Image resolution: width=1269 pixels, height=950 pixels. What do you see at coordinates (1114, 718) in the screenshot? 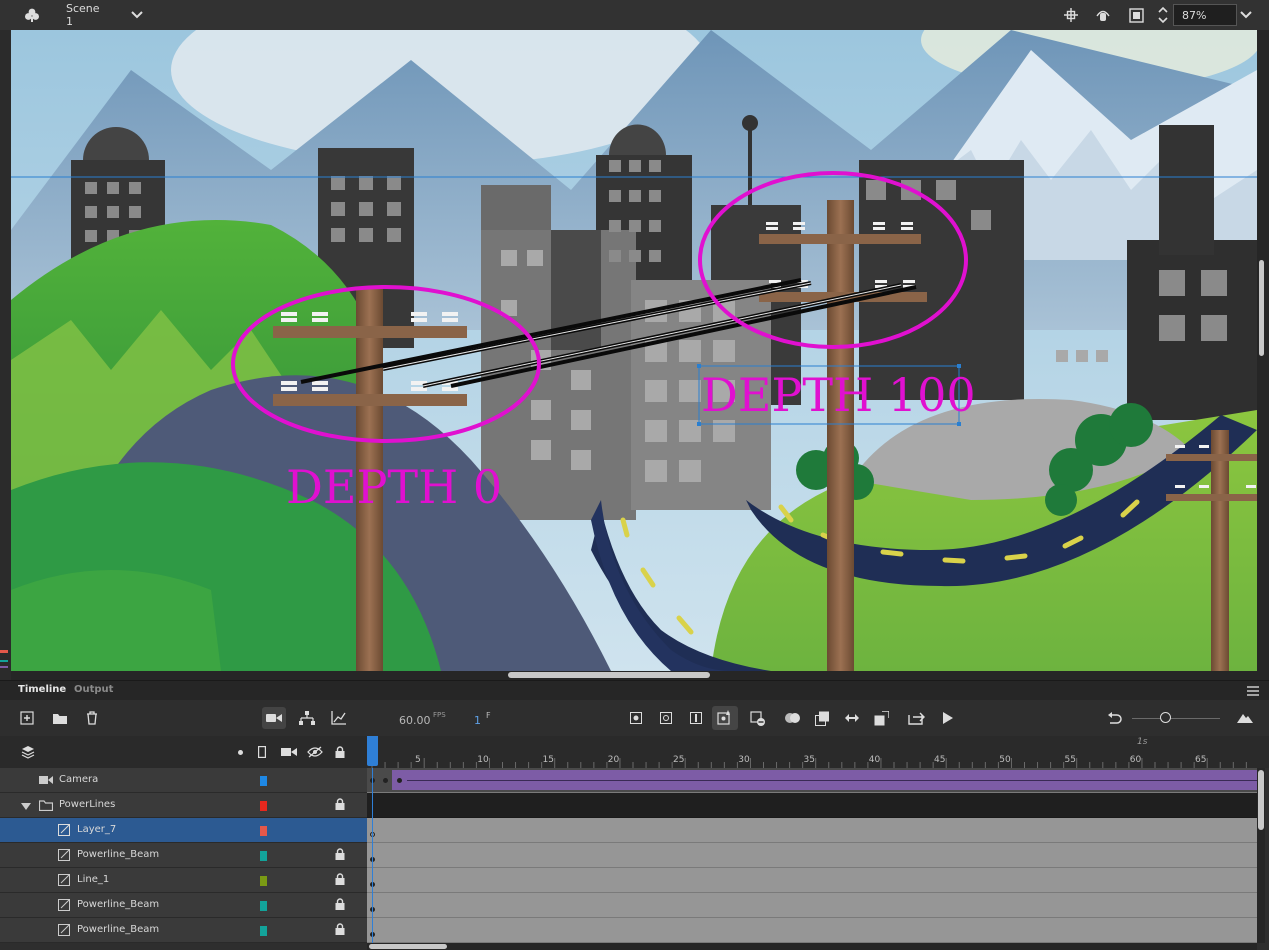
I see `undo-icon` at bounding box center [1114, 718].